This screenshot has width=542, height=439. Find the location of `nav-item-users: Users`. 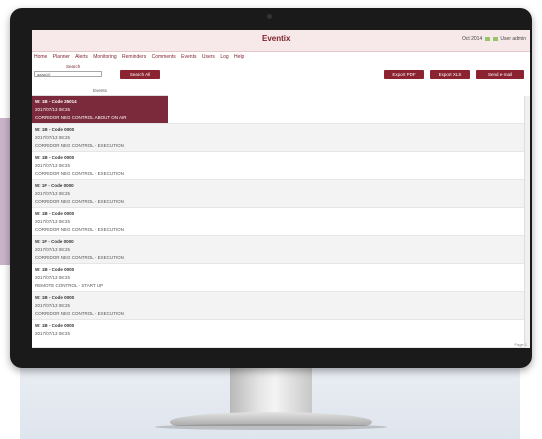

nav-item-users: Users is located at coordinates (208, 57).